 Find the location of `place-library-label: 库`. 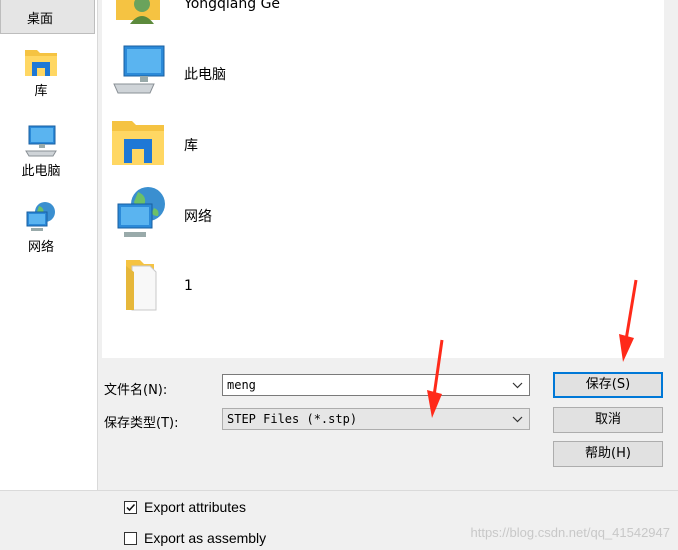

place-library-label: 库 is located at coordinates (41, 91).